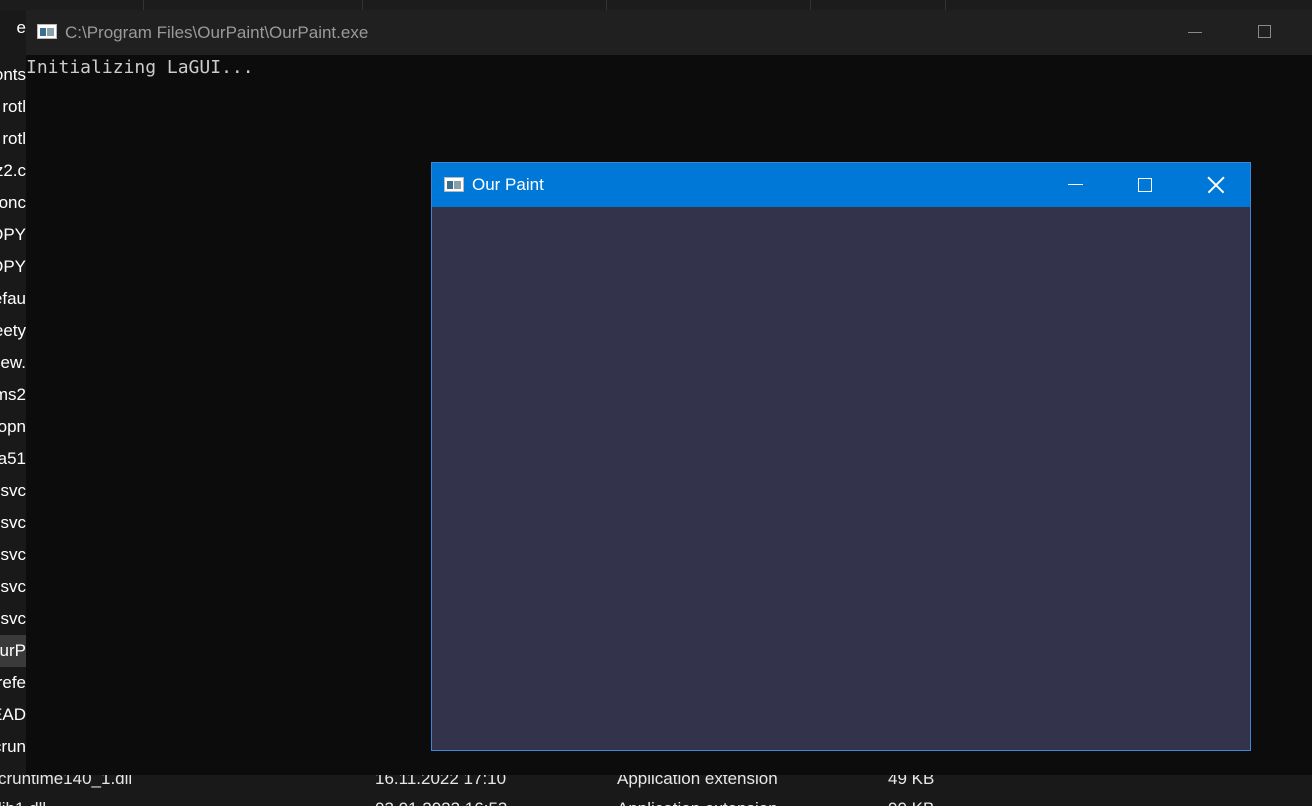 This screenshot has width=1312, height=806. Describe the element at coordinates (13, 683) in the screenshot. I see `file-name: refe` at that location.